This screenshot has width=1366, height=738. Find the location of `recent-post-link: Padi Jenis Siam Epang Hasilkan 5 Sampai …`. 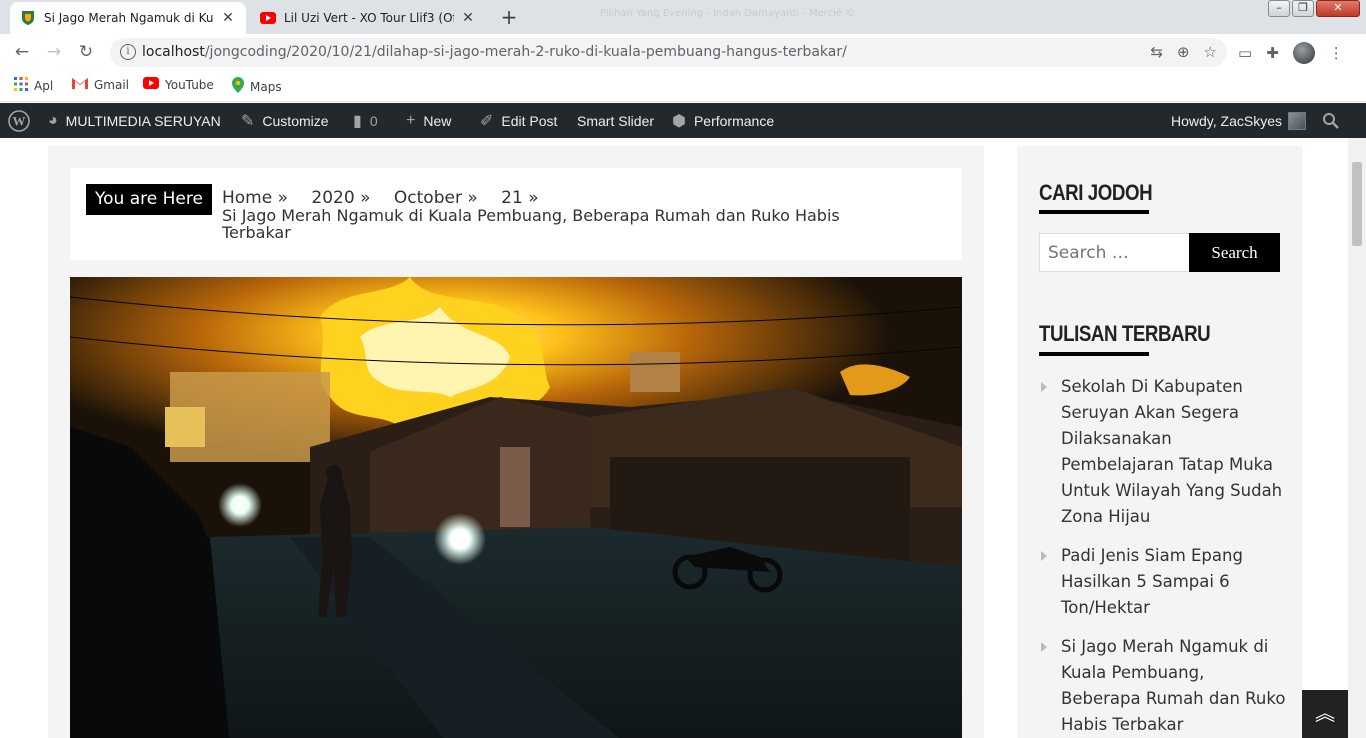

recent-post-link: Padi Jenis Siam Epang Hasilkan 5 Sampai … is located at coordinates (1164, 582).